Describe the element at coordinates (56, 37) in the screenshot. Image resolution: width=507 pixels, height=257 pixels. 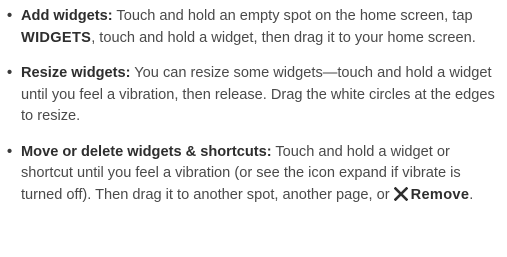
I see `widgets-ui-label: WIDGETS` at that location.